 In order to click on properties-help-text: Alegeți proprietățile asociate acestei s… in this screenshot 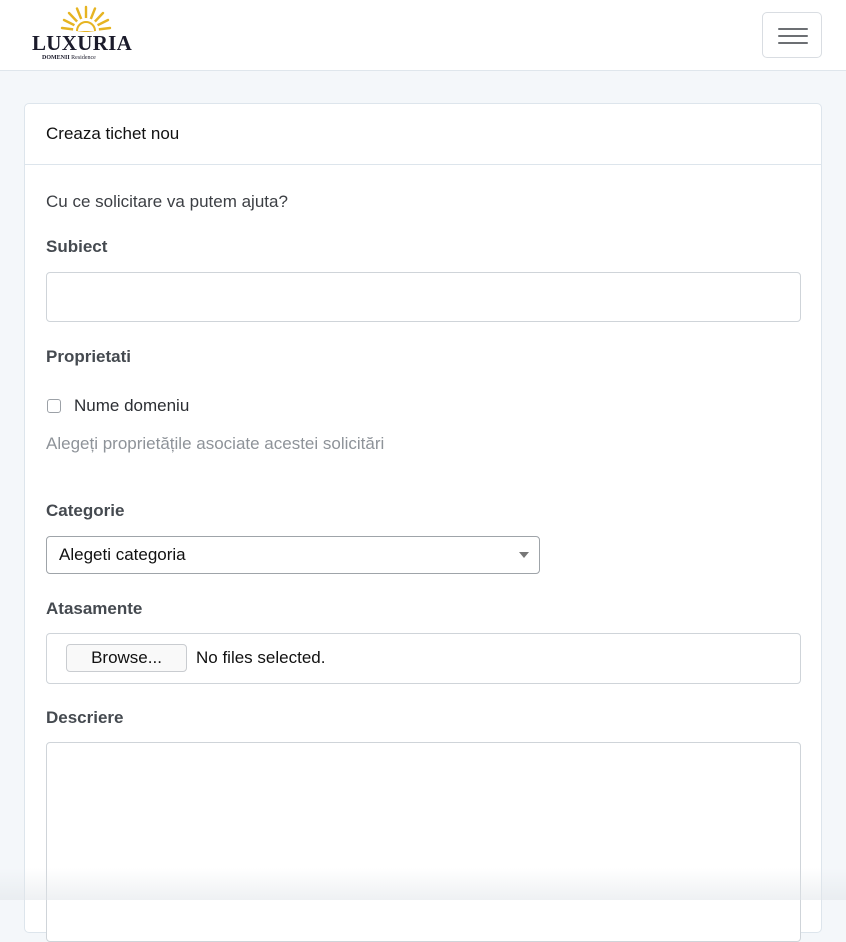, I will do `click(215, 443)`.